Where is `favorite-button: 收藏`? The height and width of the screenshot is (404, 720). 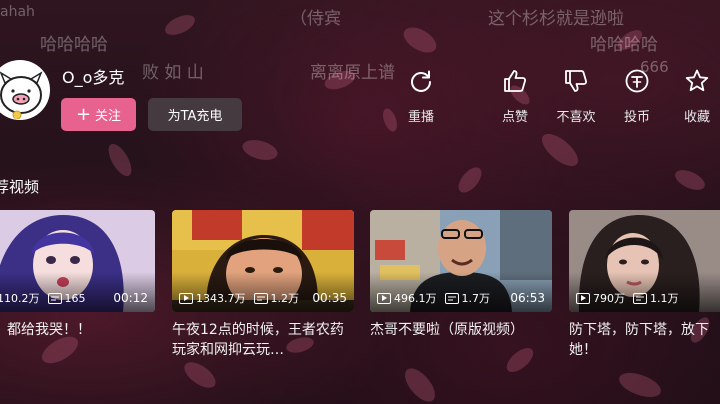
favorite-button: 收藏 is located at coordinates (693, 96).